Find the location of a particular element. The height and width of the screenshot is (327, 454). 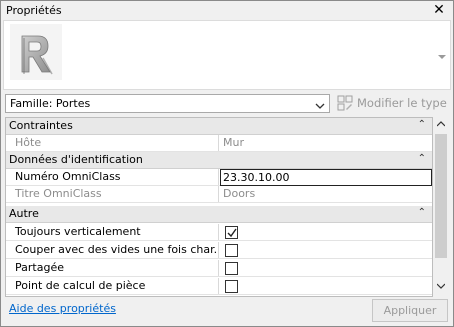

group-label: Contraintes is located at coordinates (41, 125).